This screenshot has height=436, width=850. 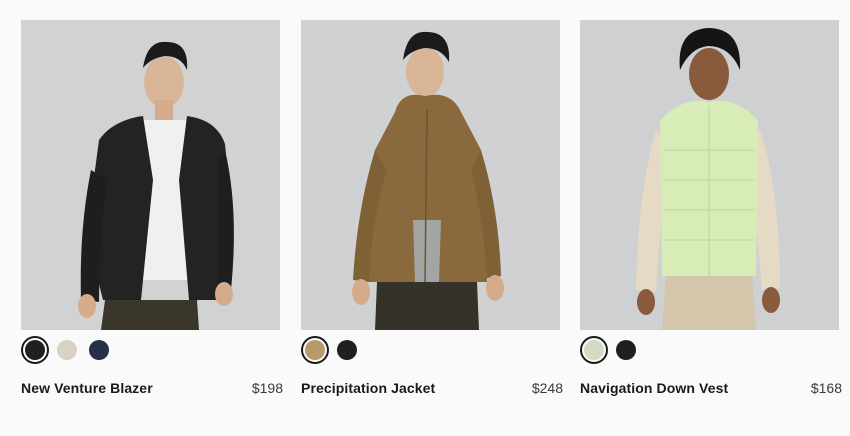 What do you see at coordinates (87, 388) in the screenshot?
I see `product-name: New Venture Blazer` at bounding box center [87, 388].